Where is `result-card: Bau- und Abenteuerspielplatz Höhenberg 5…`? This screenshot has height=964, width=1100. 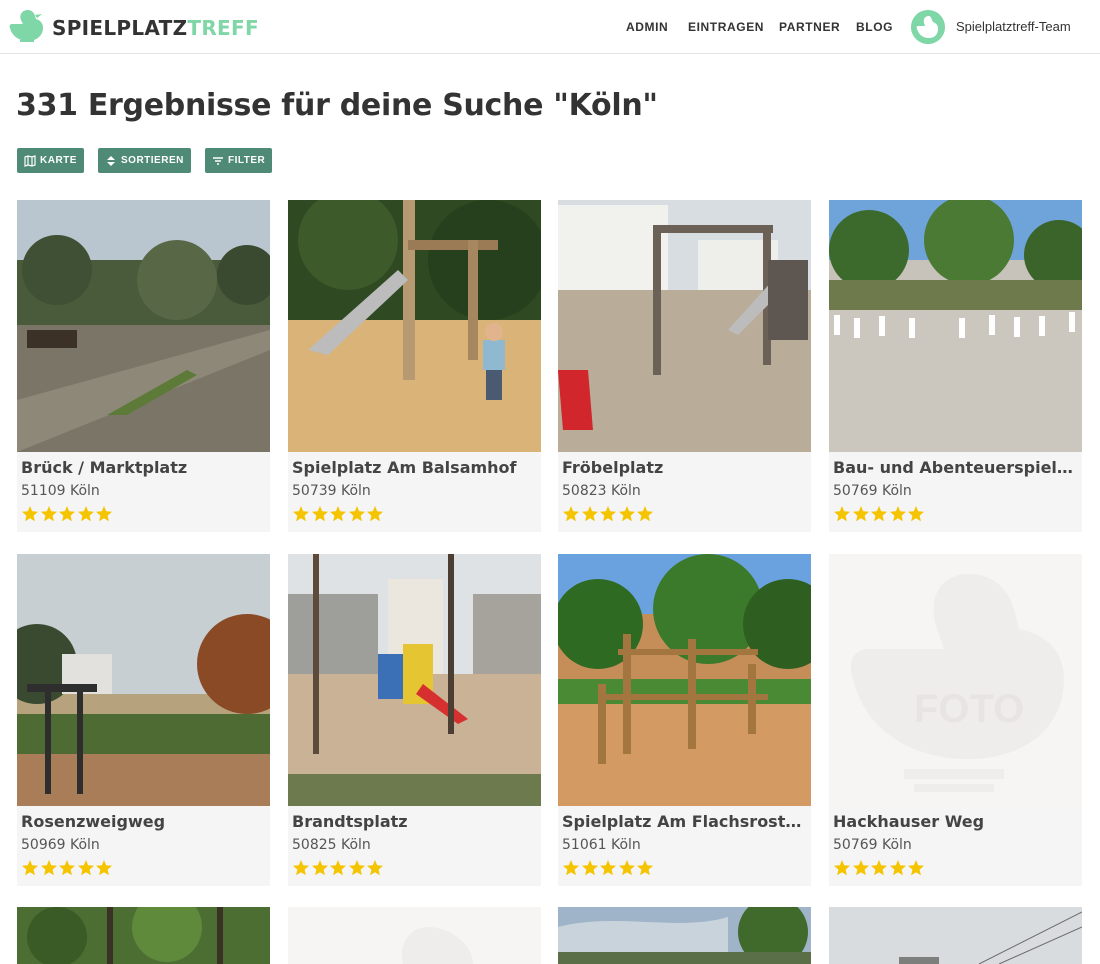 result-card: Bau- und Abenteuerspielplatz Höhenberg 5… is located at coordinates (955, 366).